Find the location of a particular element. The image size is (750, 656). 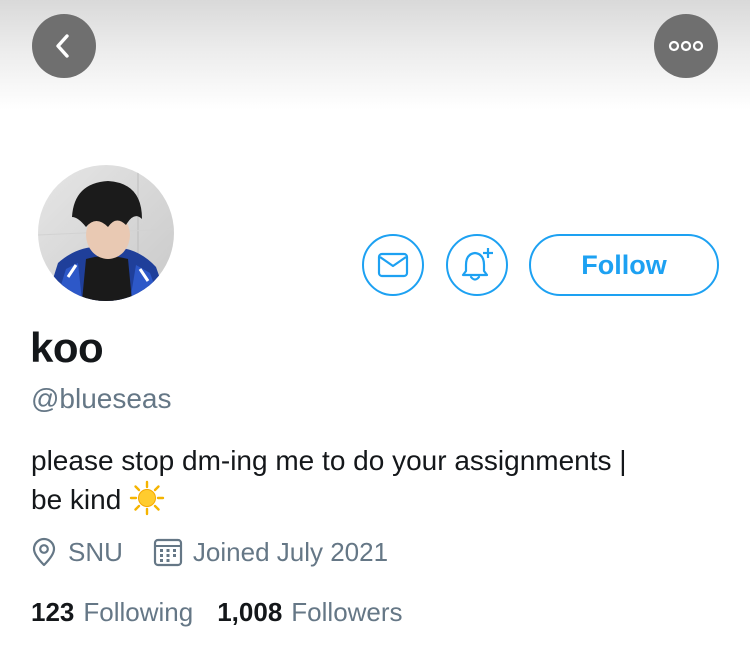

envelope-icon is located at coordinates (393, 265).